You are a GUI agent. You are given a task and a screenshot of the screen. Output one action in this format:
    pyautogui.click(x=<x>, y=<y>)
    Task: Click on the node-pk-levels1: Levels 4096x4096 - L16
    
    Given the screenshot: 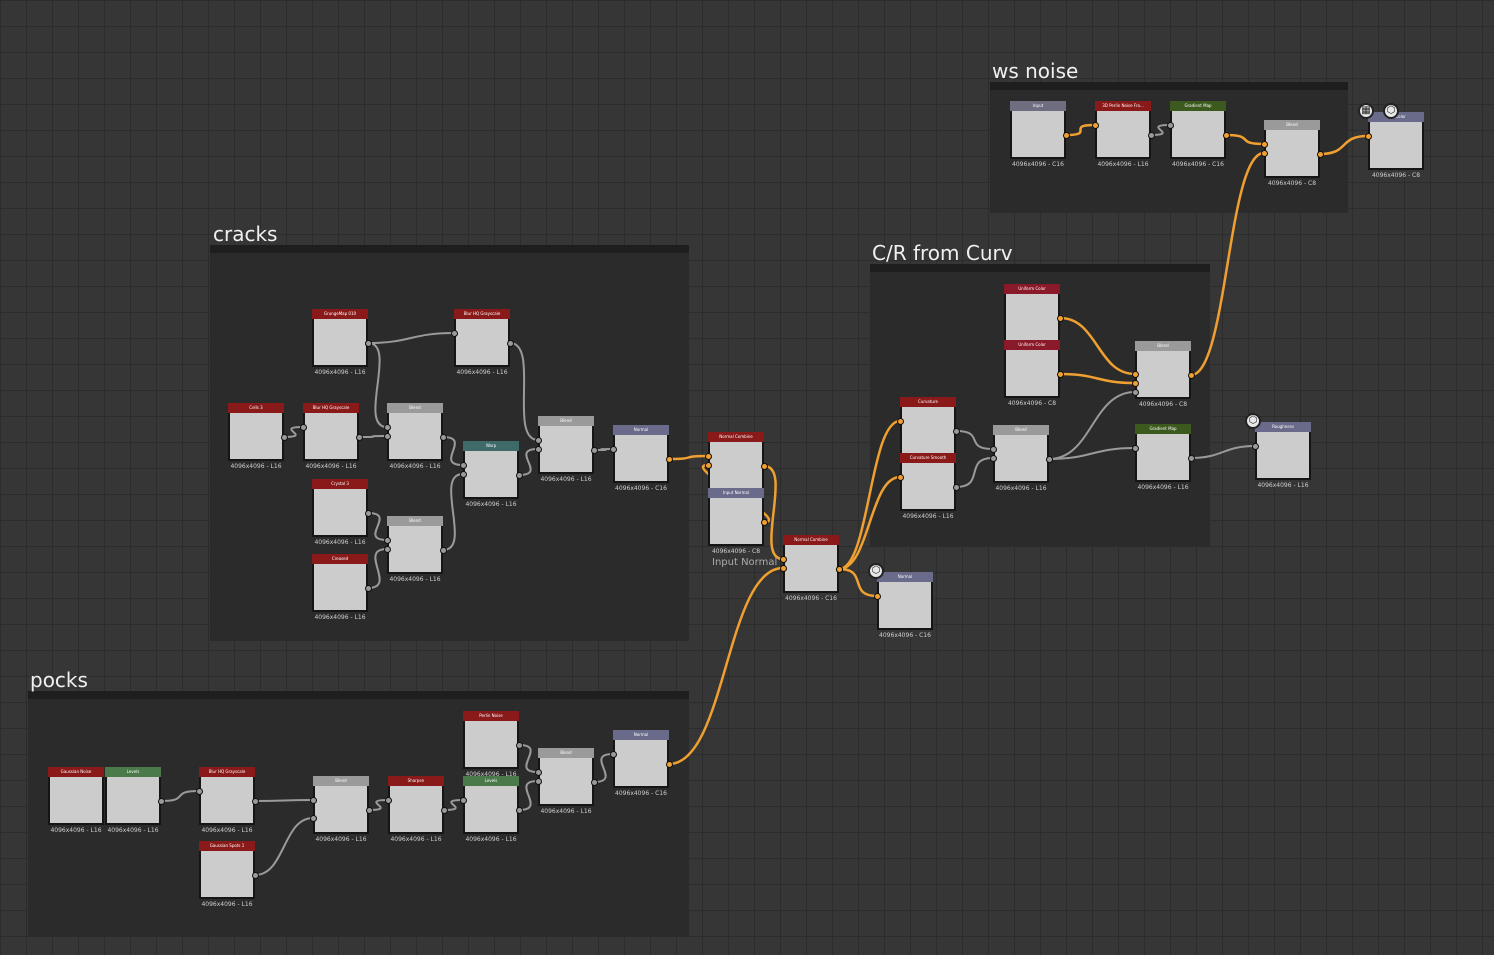 What is the action you would take?
    pyautogui.click(x=133, y=800)
    